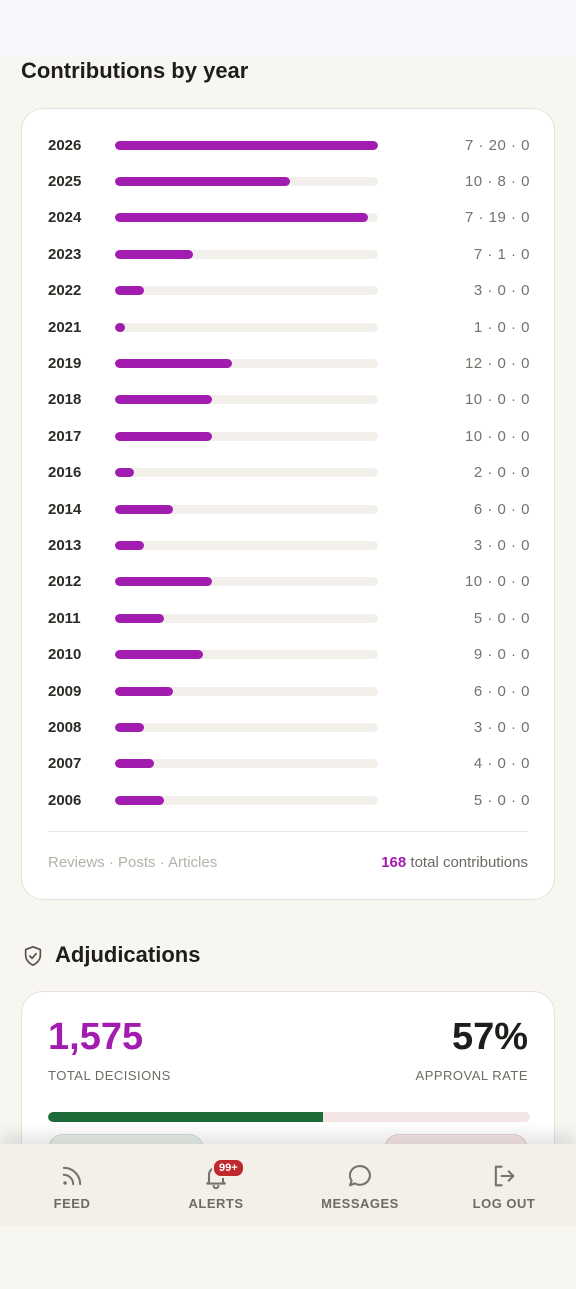 The image size is (576, 1289). I want to click on year-row: 2016 2 · 0 · 0, so click(289, 473).